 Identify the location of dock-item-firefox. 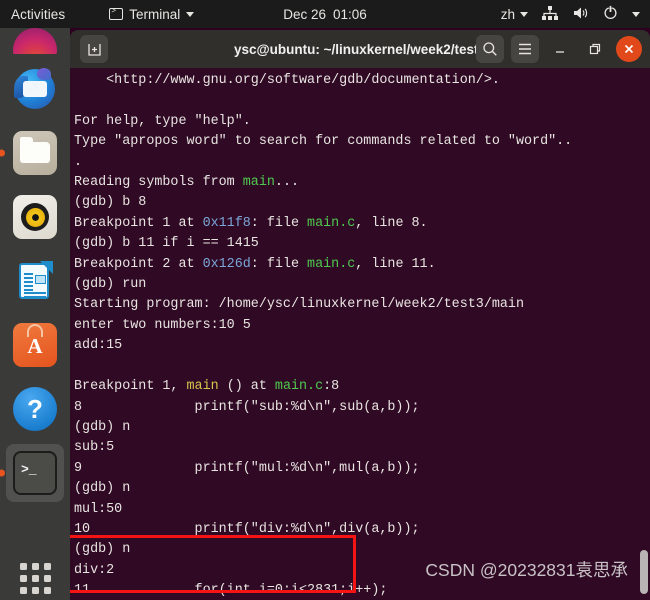
(35, 41).